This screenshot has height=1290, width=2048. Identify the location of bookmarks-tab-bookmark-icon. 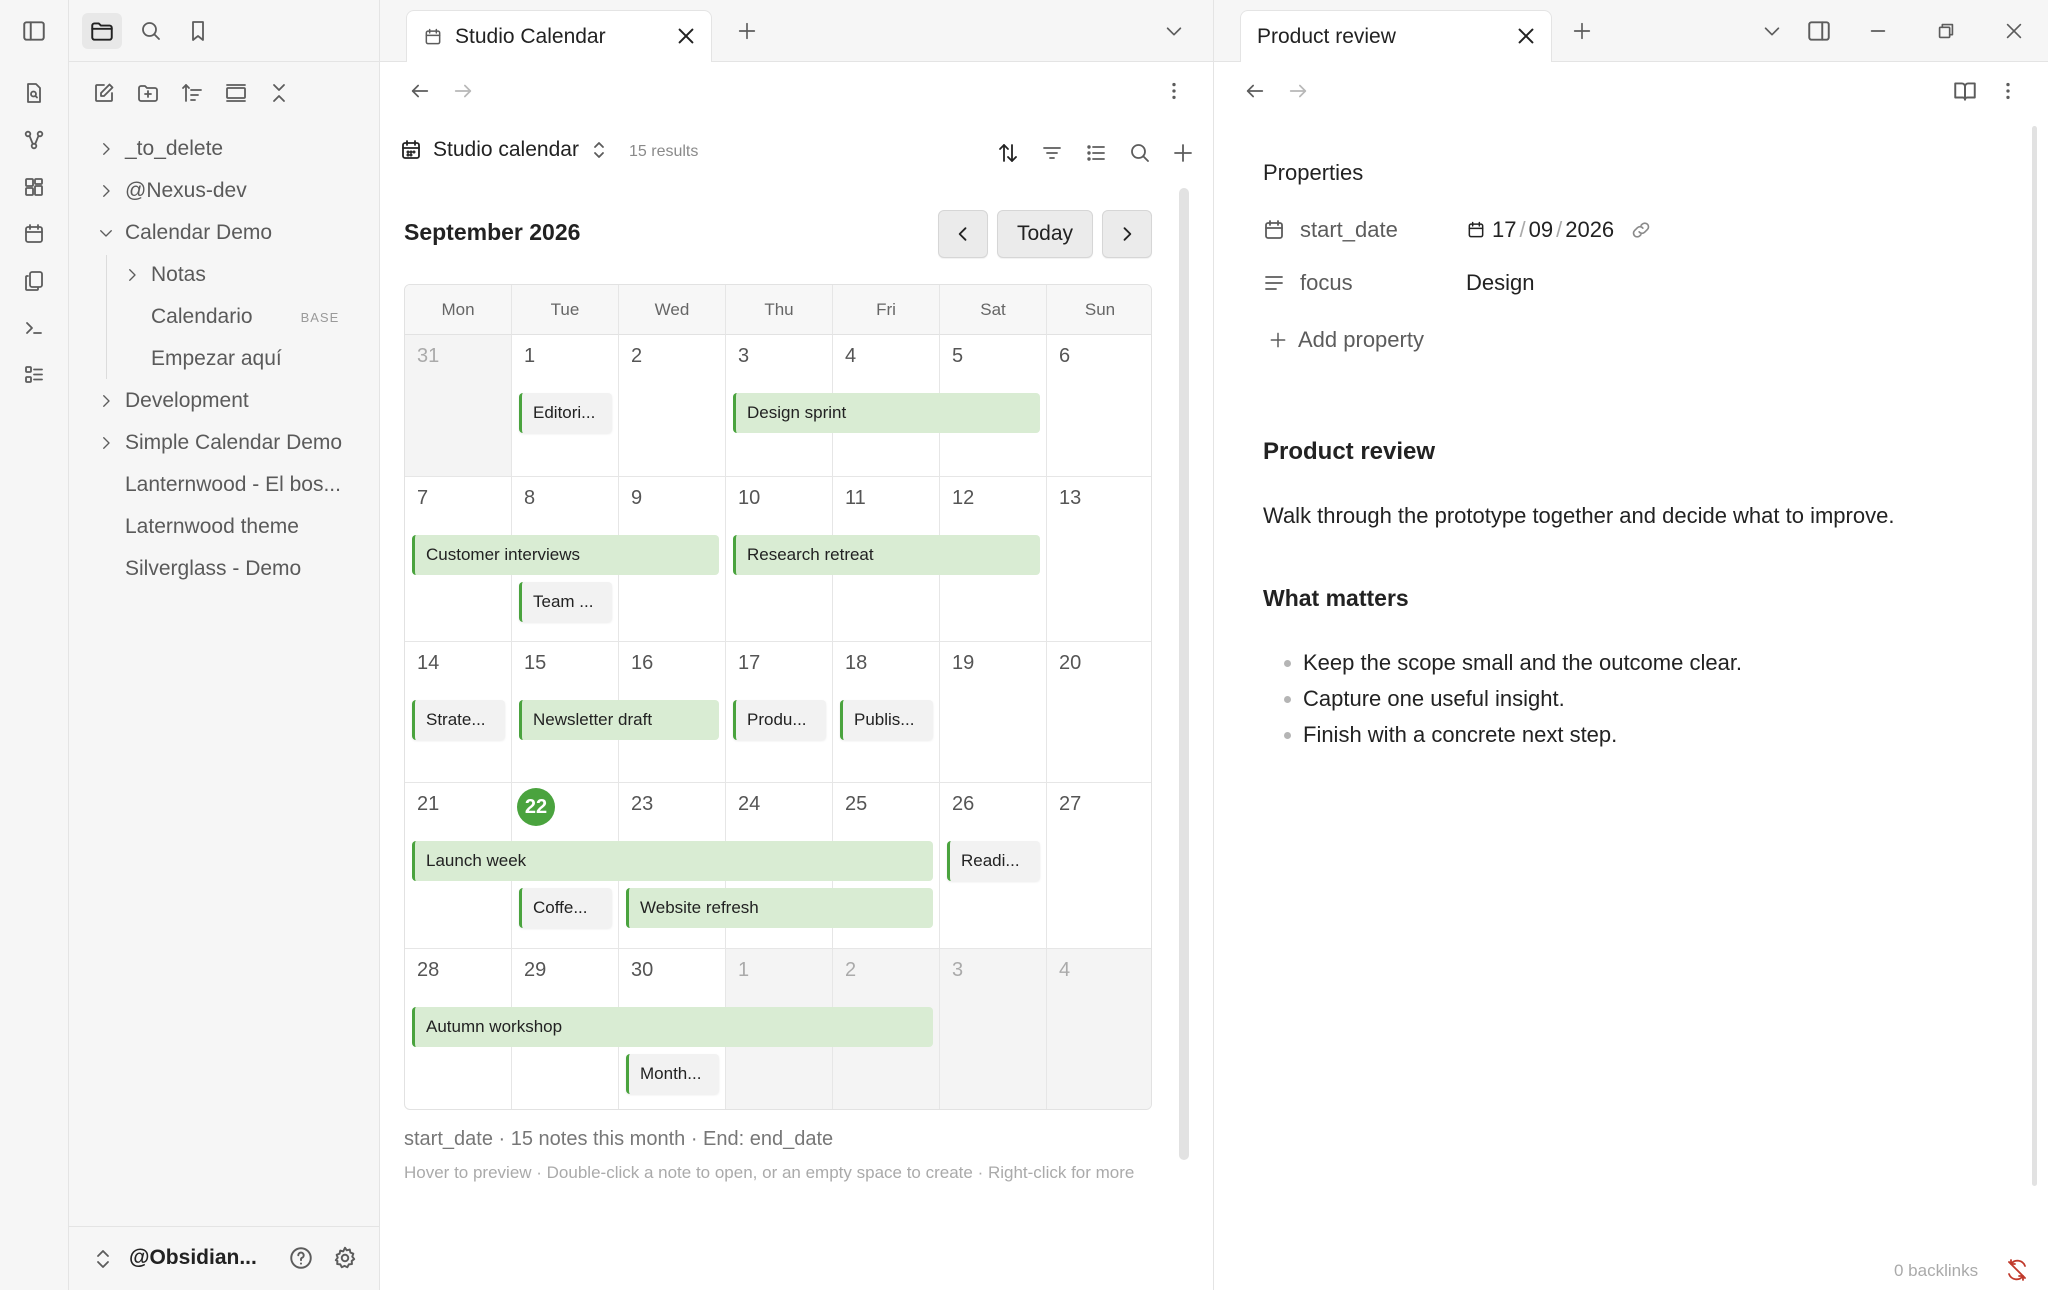
(198, 31).